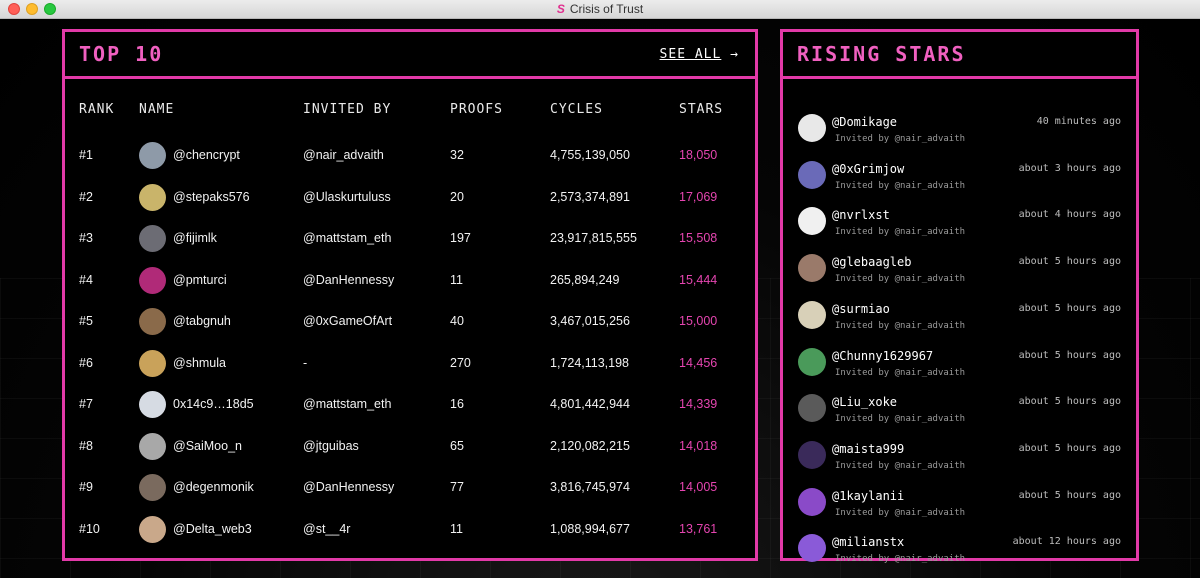 This screenshot has width=1200, height=578. What do you see at coordinates (347, 197) in the screenshot?
I see `invited-by-cell: @Ulaskurtuluss` at bounding box center [347, 197].